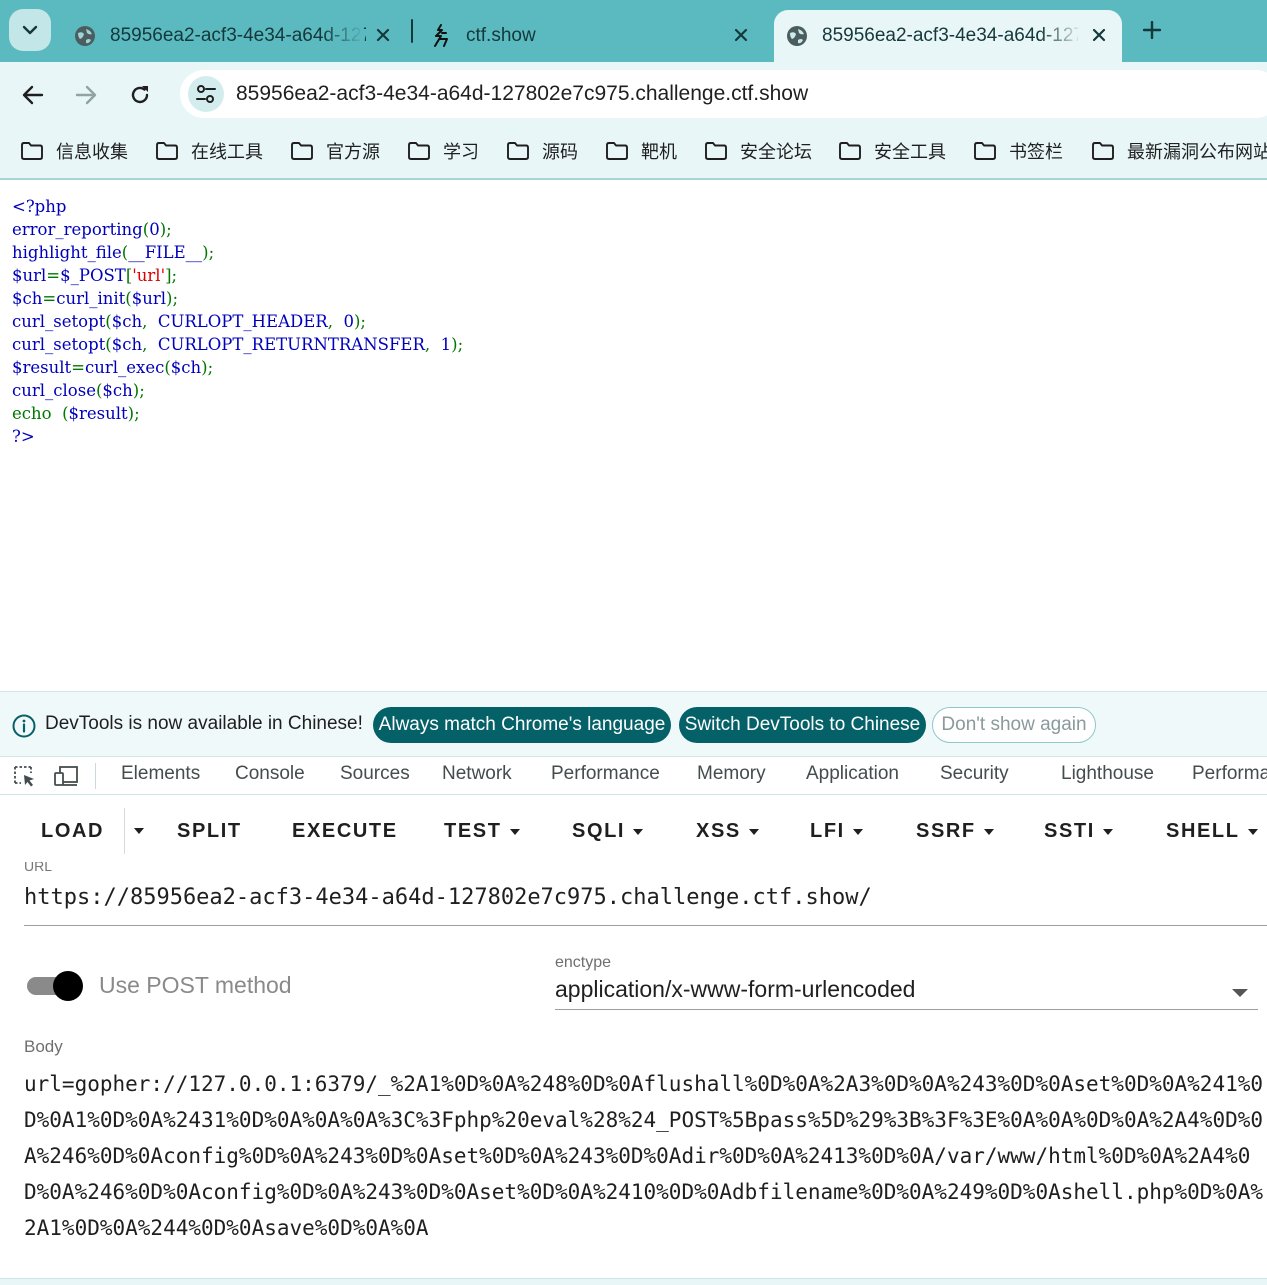 This screenshot has height=1285, width=1267. What do you see at coordinates (974, 774) in the screenshot?
I see `tab-security: Security` at bounding box center [974, 774].